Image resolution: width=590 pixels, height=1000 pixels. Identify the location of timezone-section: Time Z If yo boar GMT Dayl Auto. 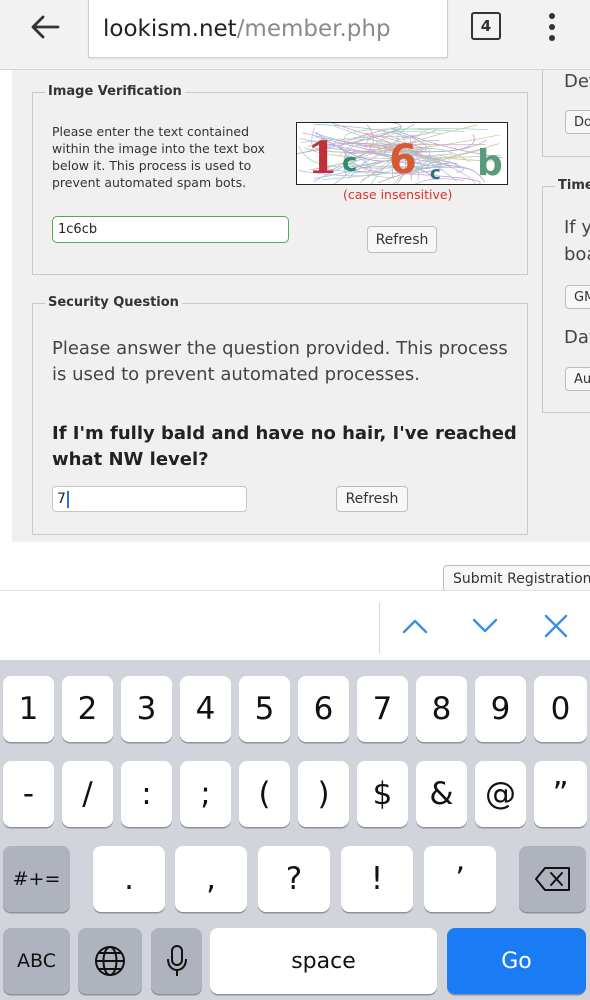
(566, 295).